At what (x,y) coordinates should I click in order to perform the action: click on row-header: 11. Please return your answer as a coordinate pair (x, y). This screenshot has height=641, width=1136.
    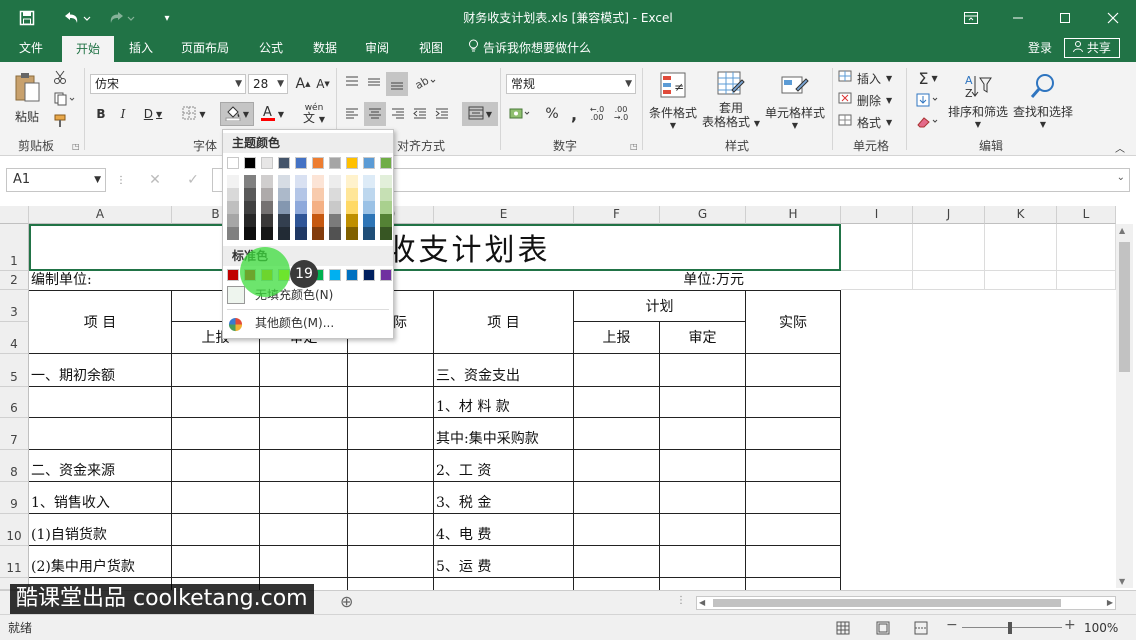
    Looking at the image, I should click on (14, 562).